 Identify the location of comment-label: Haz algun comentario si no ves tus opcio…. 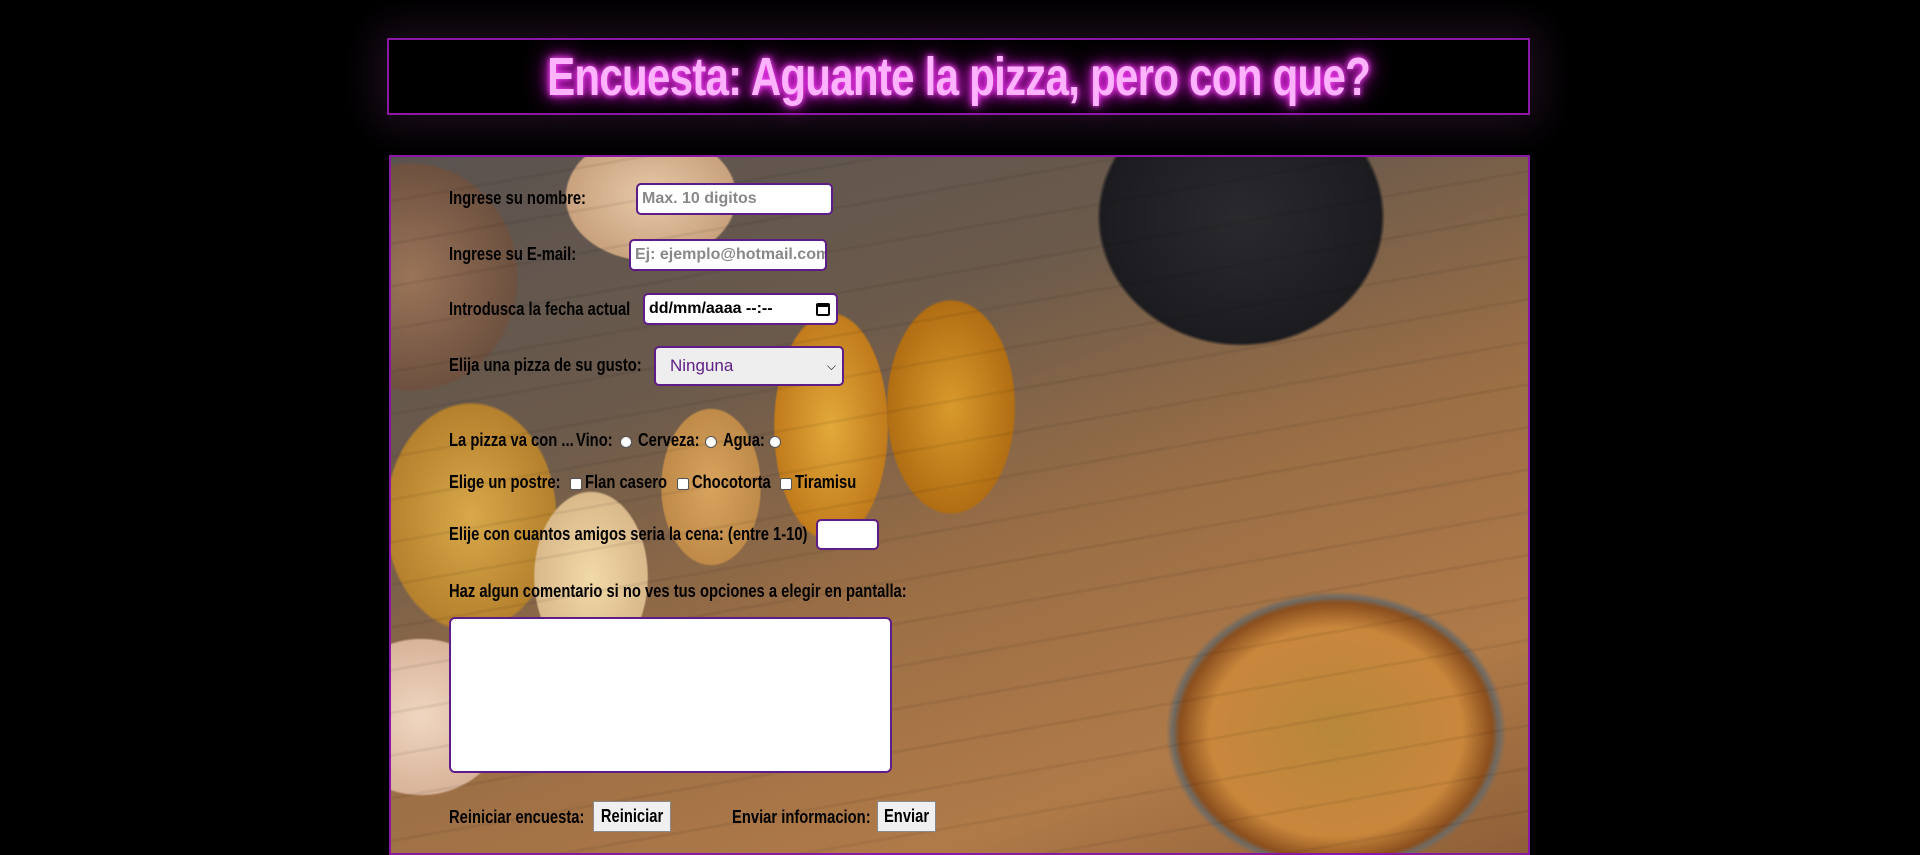
(678, 591).